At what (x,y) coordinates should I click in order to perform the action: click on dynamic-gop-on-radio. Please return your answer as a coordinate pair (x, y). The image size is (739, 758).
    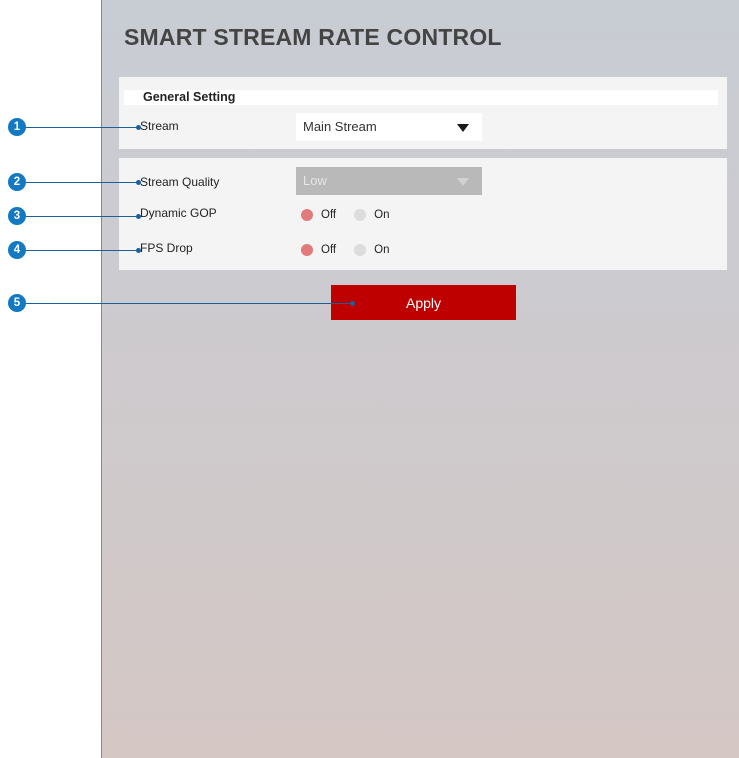
    Looking at the image, I should click on (360, 215).